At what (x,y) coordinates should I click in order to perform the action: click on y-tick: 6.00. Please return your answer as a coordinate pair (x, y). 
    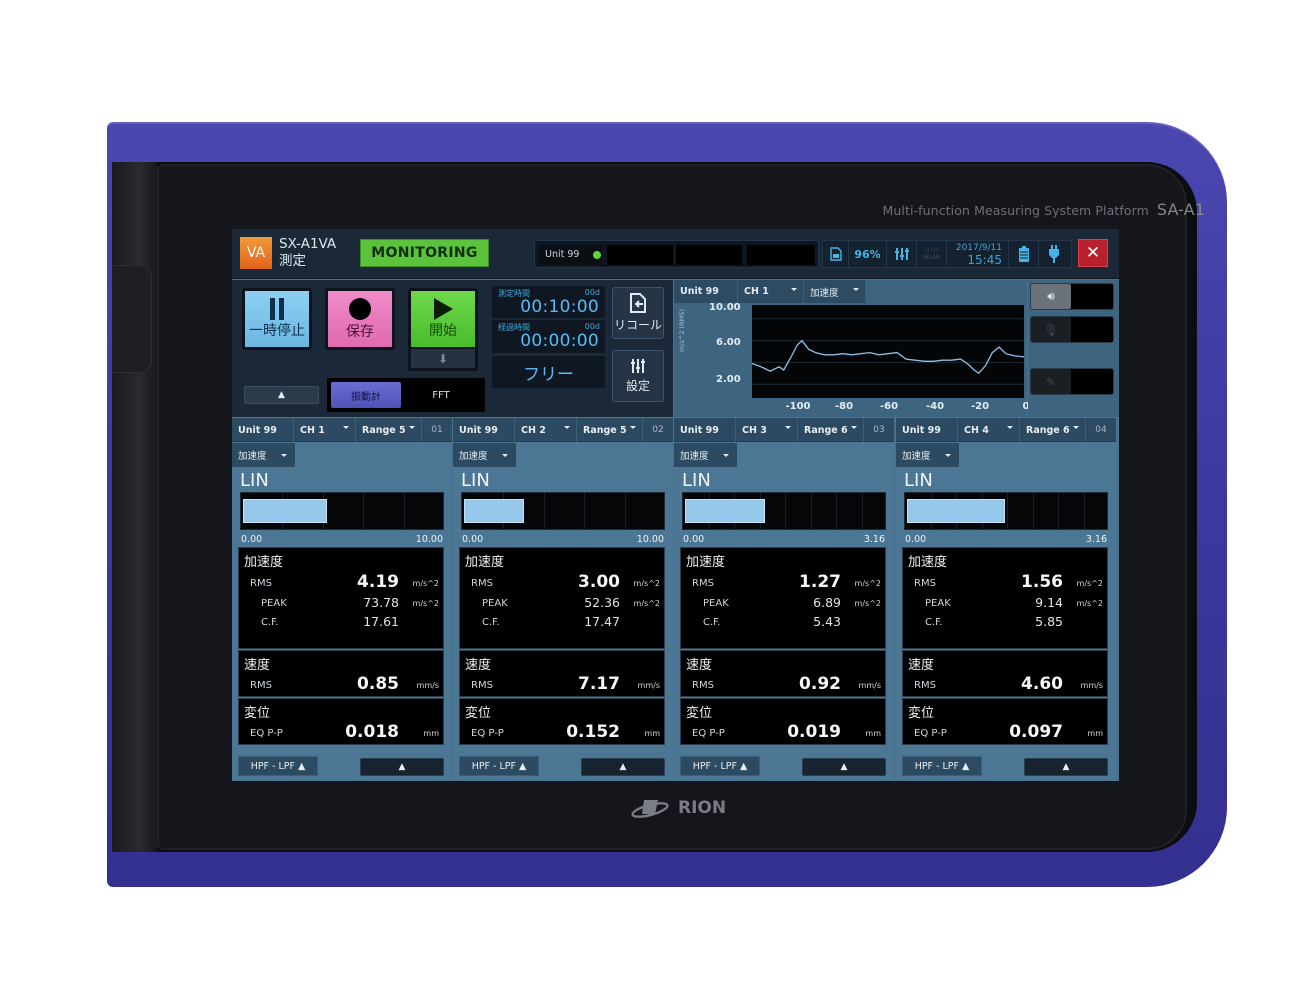
    Looking at the image, I should click on (728, 342).